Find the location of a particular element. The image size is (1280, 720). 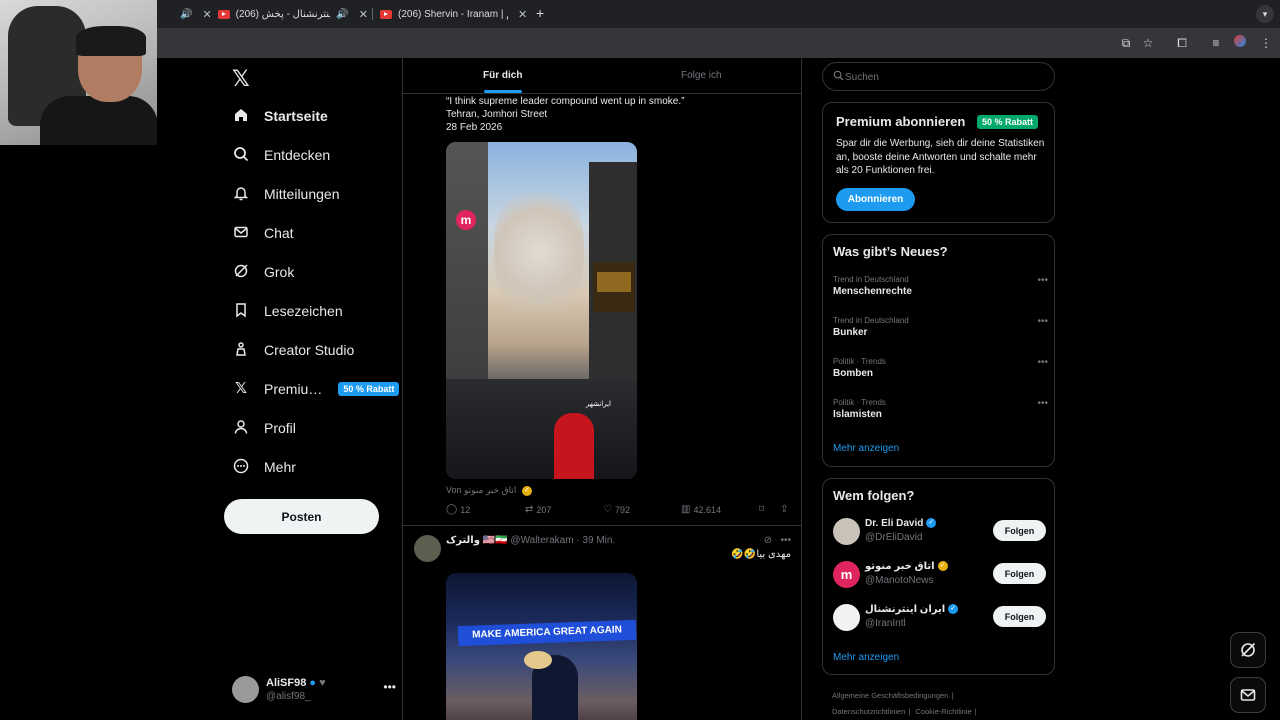

nav-item-home: Startseite is located at coordinates (280, 116).